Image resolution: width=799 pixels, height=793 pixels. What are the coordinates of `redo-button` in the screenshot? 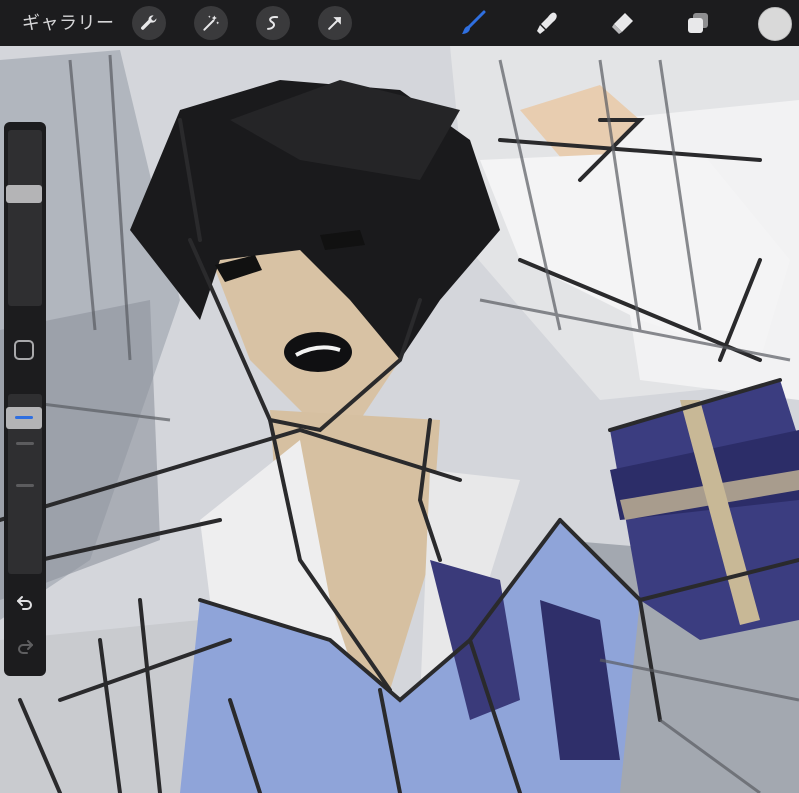 It's located at (25, 647).